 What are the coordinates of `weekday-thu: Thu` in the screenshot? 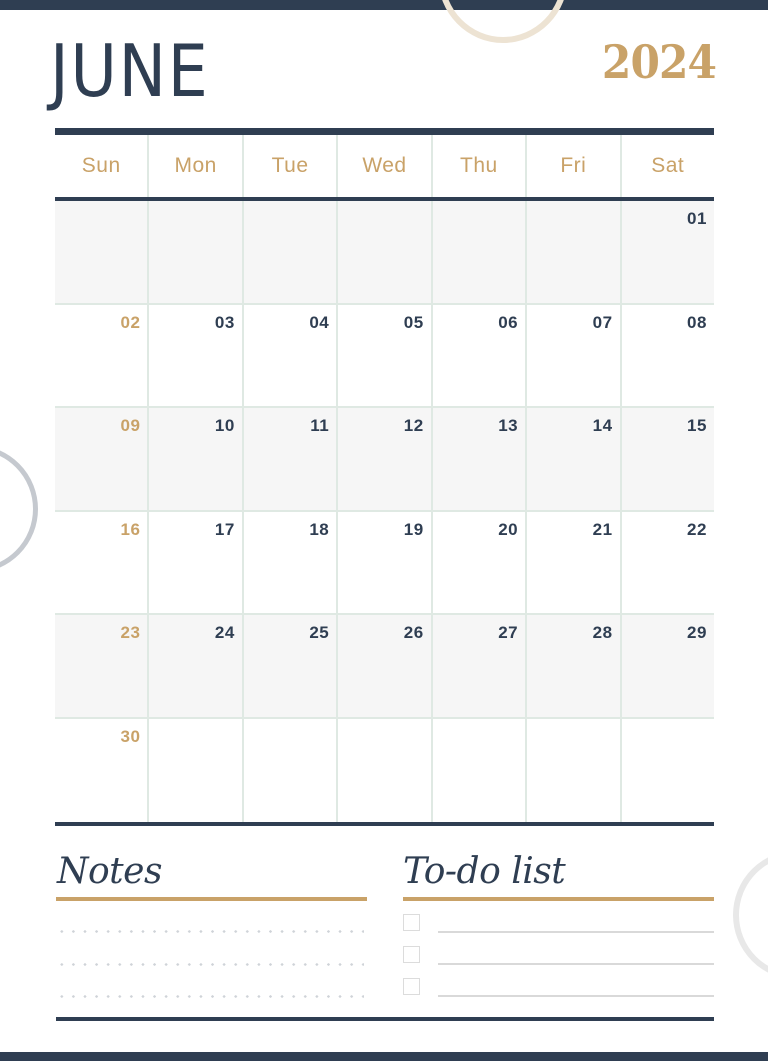 It's located at (477, 166).